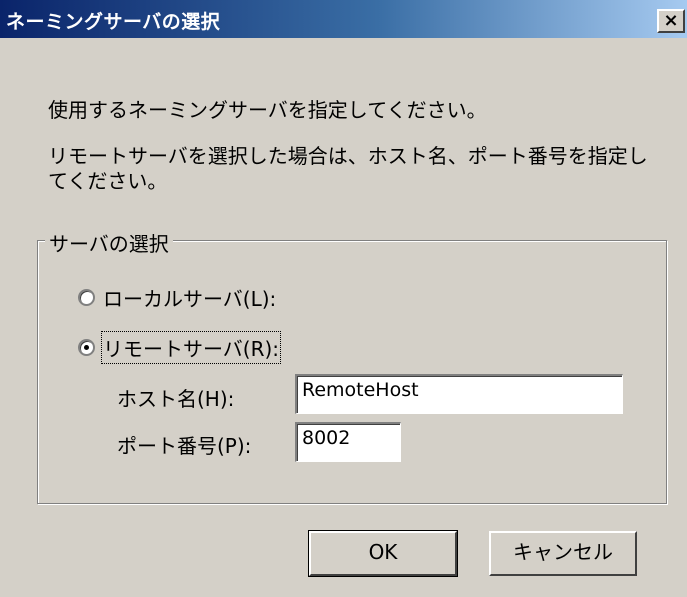 The height and width of the screenshot is (597, 687). What do you see at coordinates (176, 399) in the screenshot?
I see `host-name-label: ホスト名(H):` at bounding box center [176, 399].